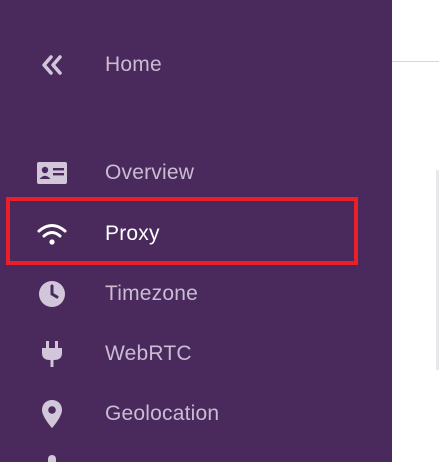 This screenshot has height=462, width=439. What do you see at coordinates (196, 234) in the screenshot?
I see `sidebar-item-proxy: Proxy` at bounding box center [196, 234].